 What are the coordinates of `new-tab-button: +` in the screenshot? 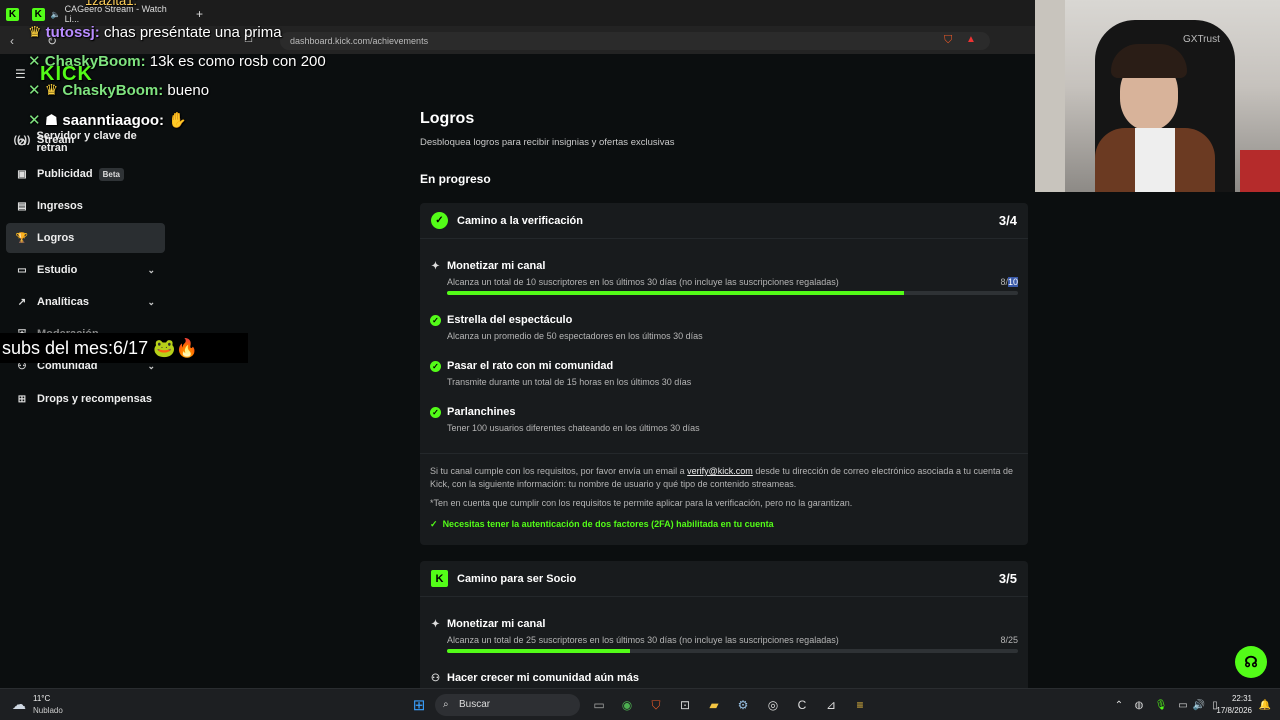 It's located at (199, 14).